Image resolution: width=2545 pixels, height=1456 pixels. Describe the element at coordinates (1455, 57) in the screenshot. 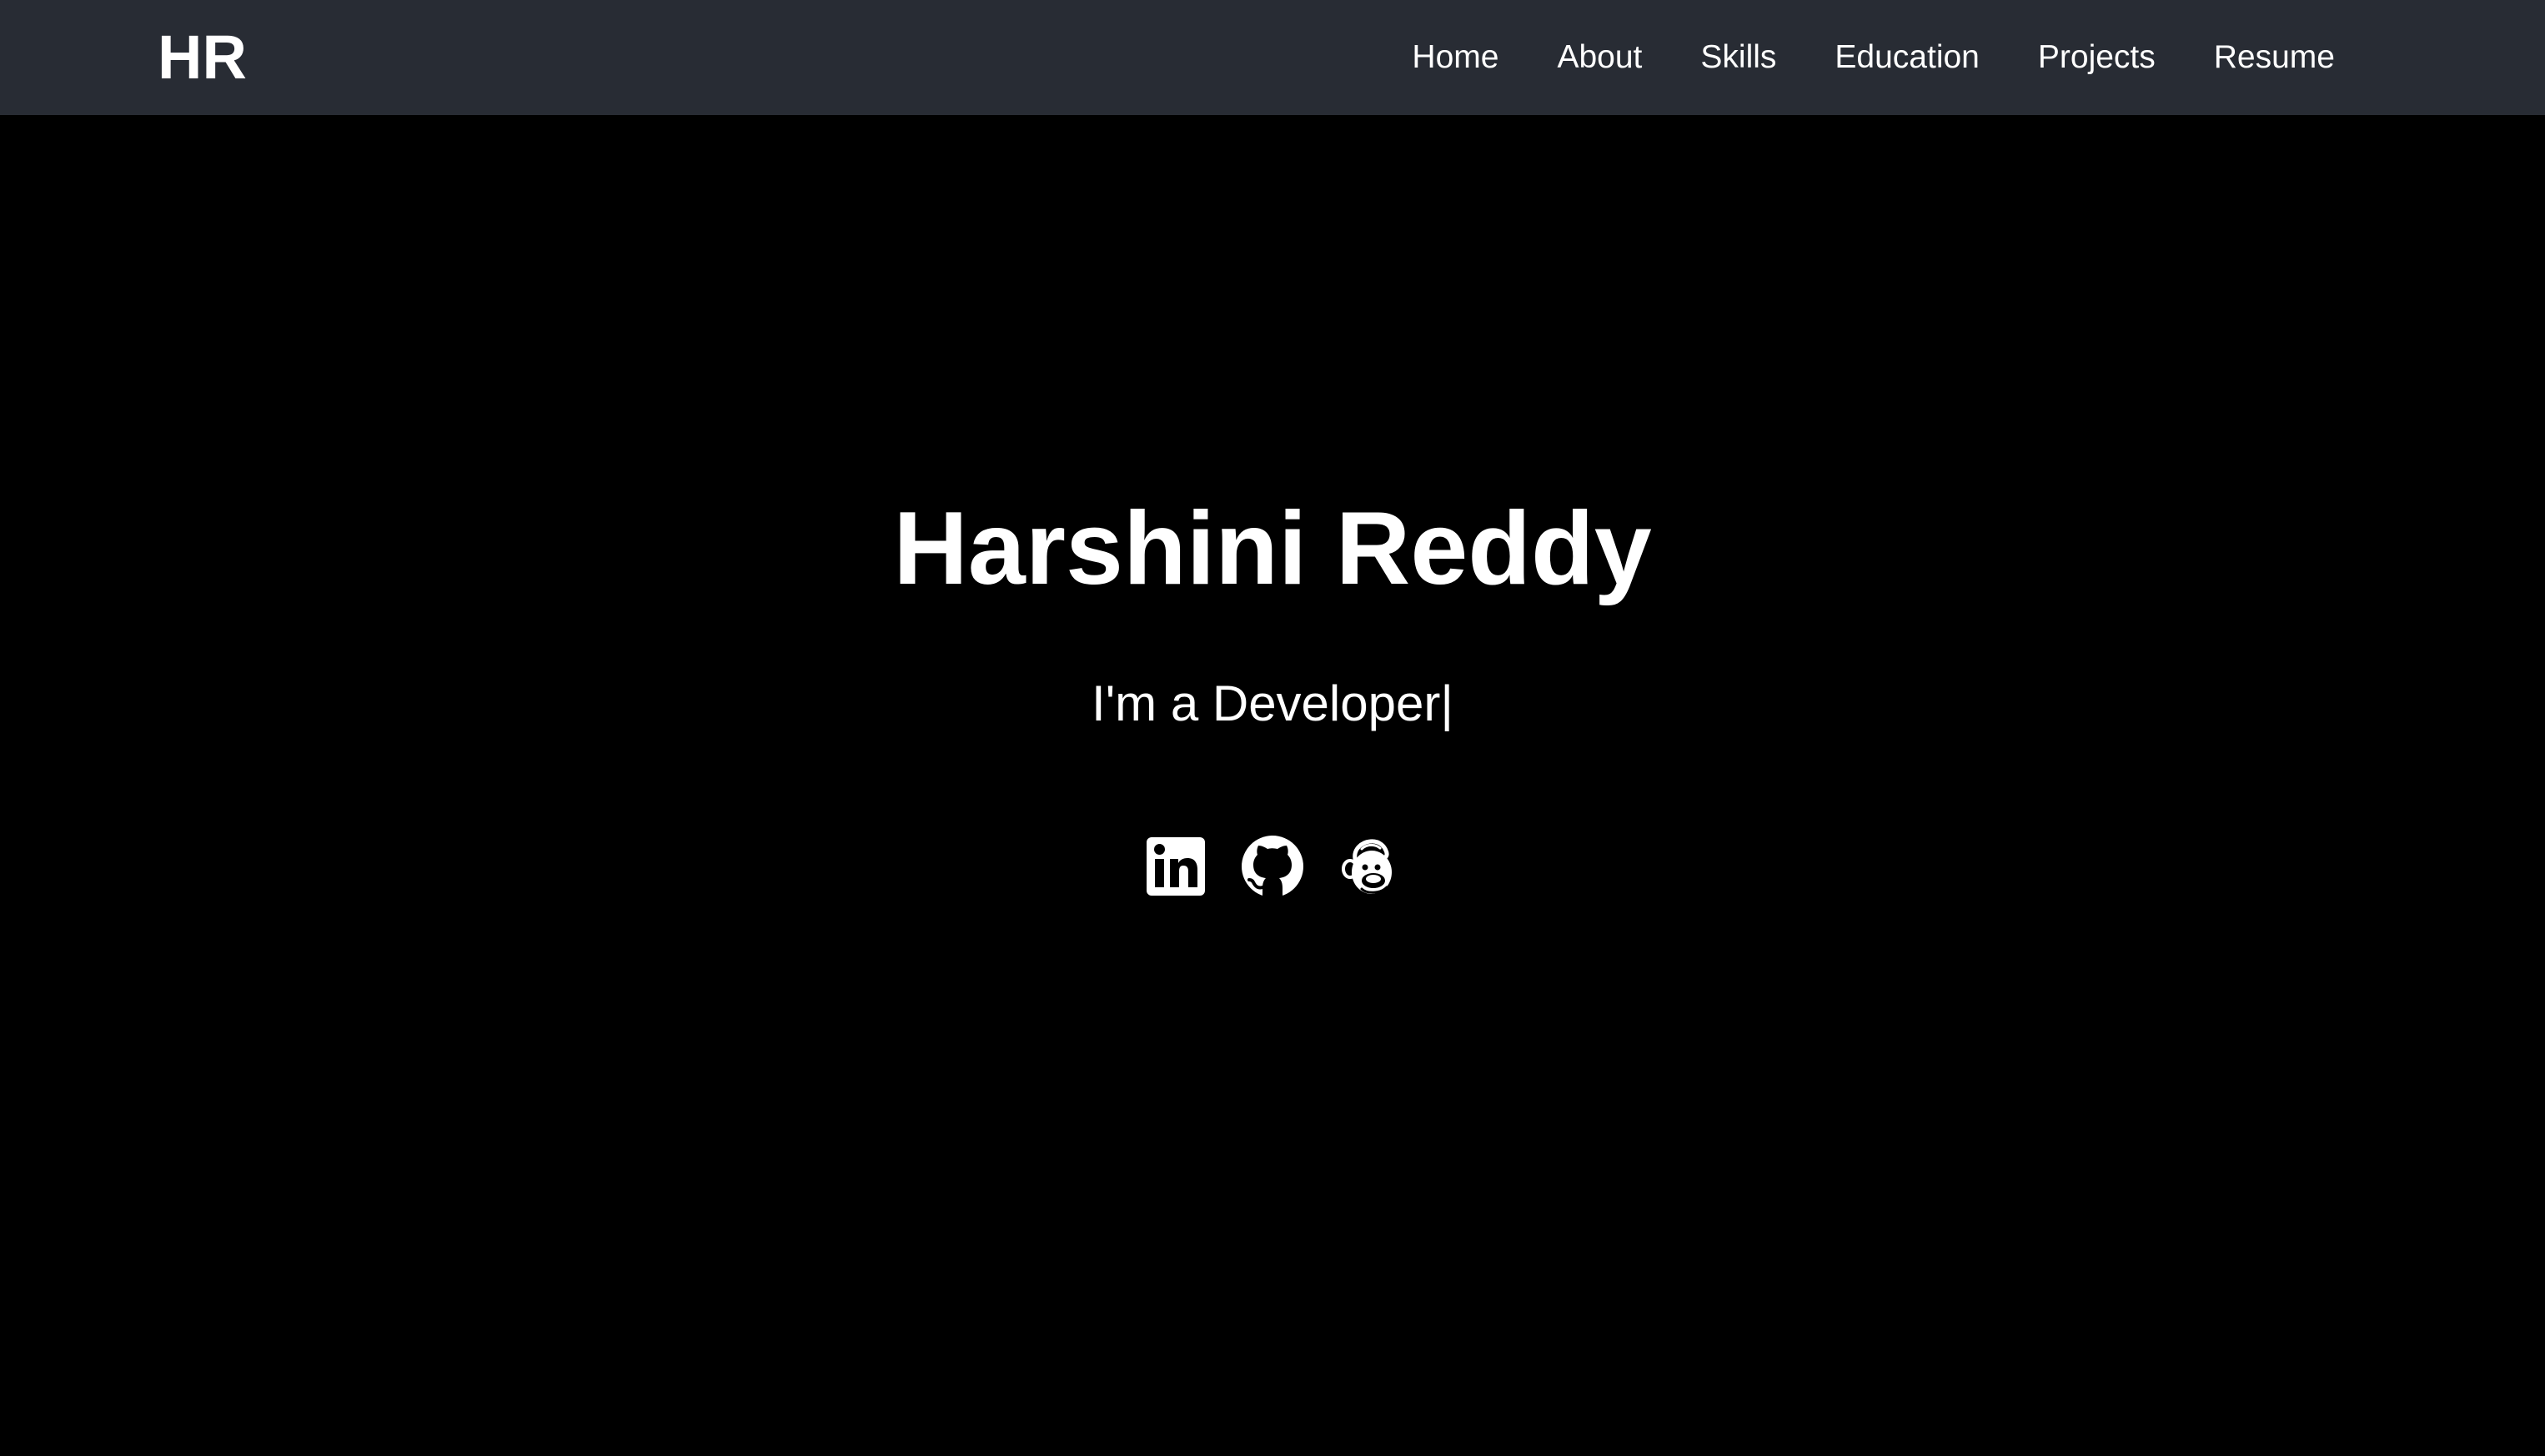

I see `nav-link-home: Home` at that location.